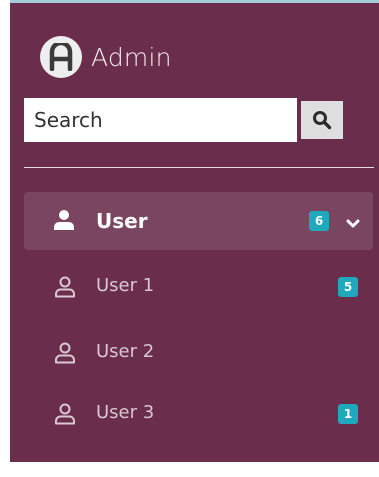 This screenshot has height=477, width=379. I want to click on nav-item-user-2: User 2, so click(198, 353).